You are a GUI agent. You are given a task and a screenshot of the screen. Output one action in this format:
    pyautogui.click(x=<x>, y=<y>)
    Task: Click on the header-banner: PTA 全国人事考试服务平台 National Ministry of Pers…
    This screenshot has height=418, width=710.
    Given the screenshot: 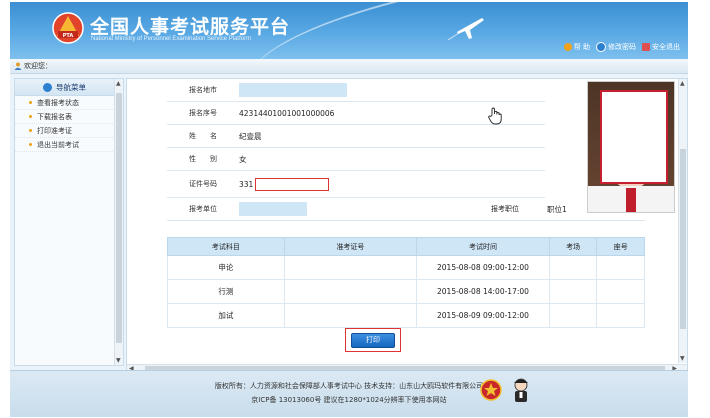 What is the action you would take?
    pyautogui.click(x=349, y=30)
    